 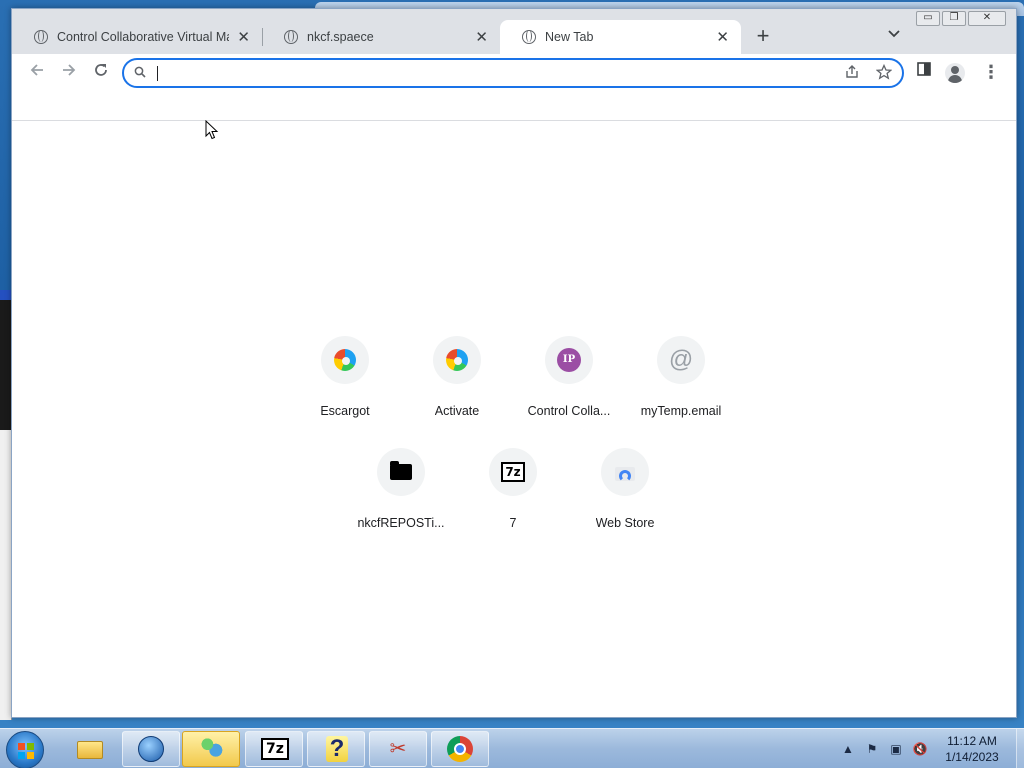 I want to click on toolbar: ⋮, so click(x=514, y=72).